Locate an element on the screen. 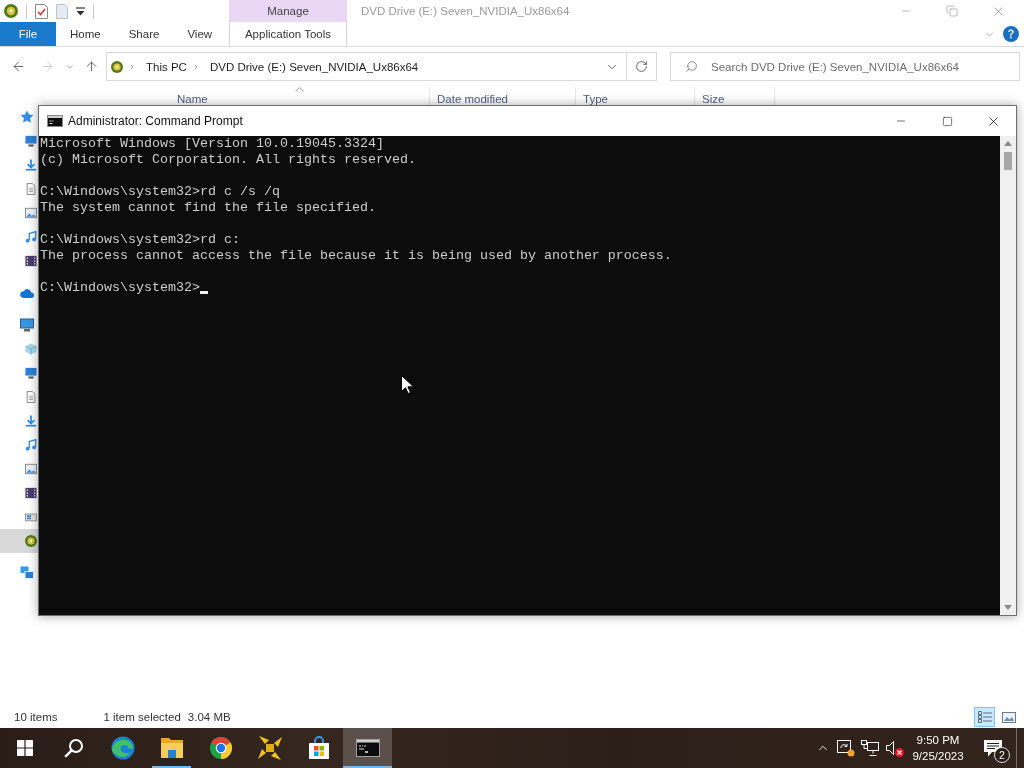  new-page-icon is located at coordinates (62, 11).